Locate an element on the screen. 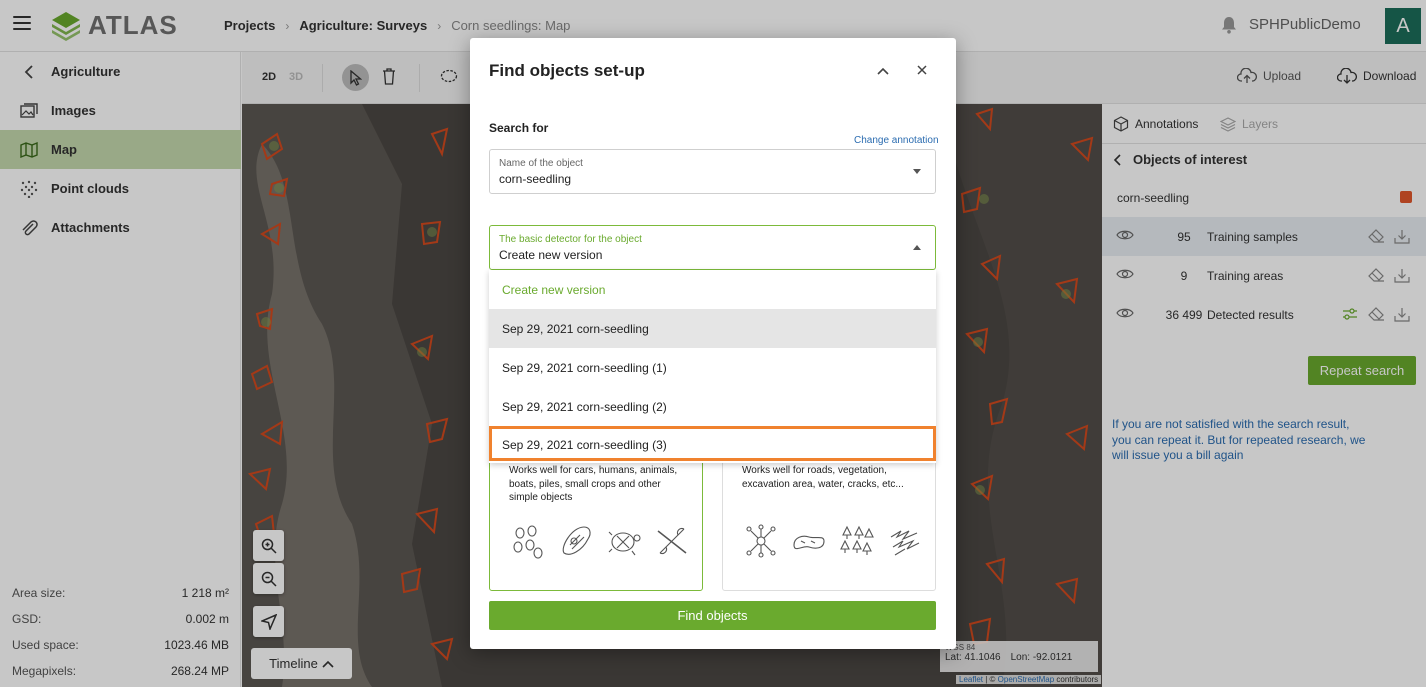 Image resolution: width=1426 pixels, height=687 pixels. cloud-upload-icon is located at coordinates (1247, 75).